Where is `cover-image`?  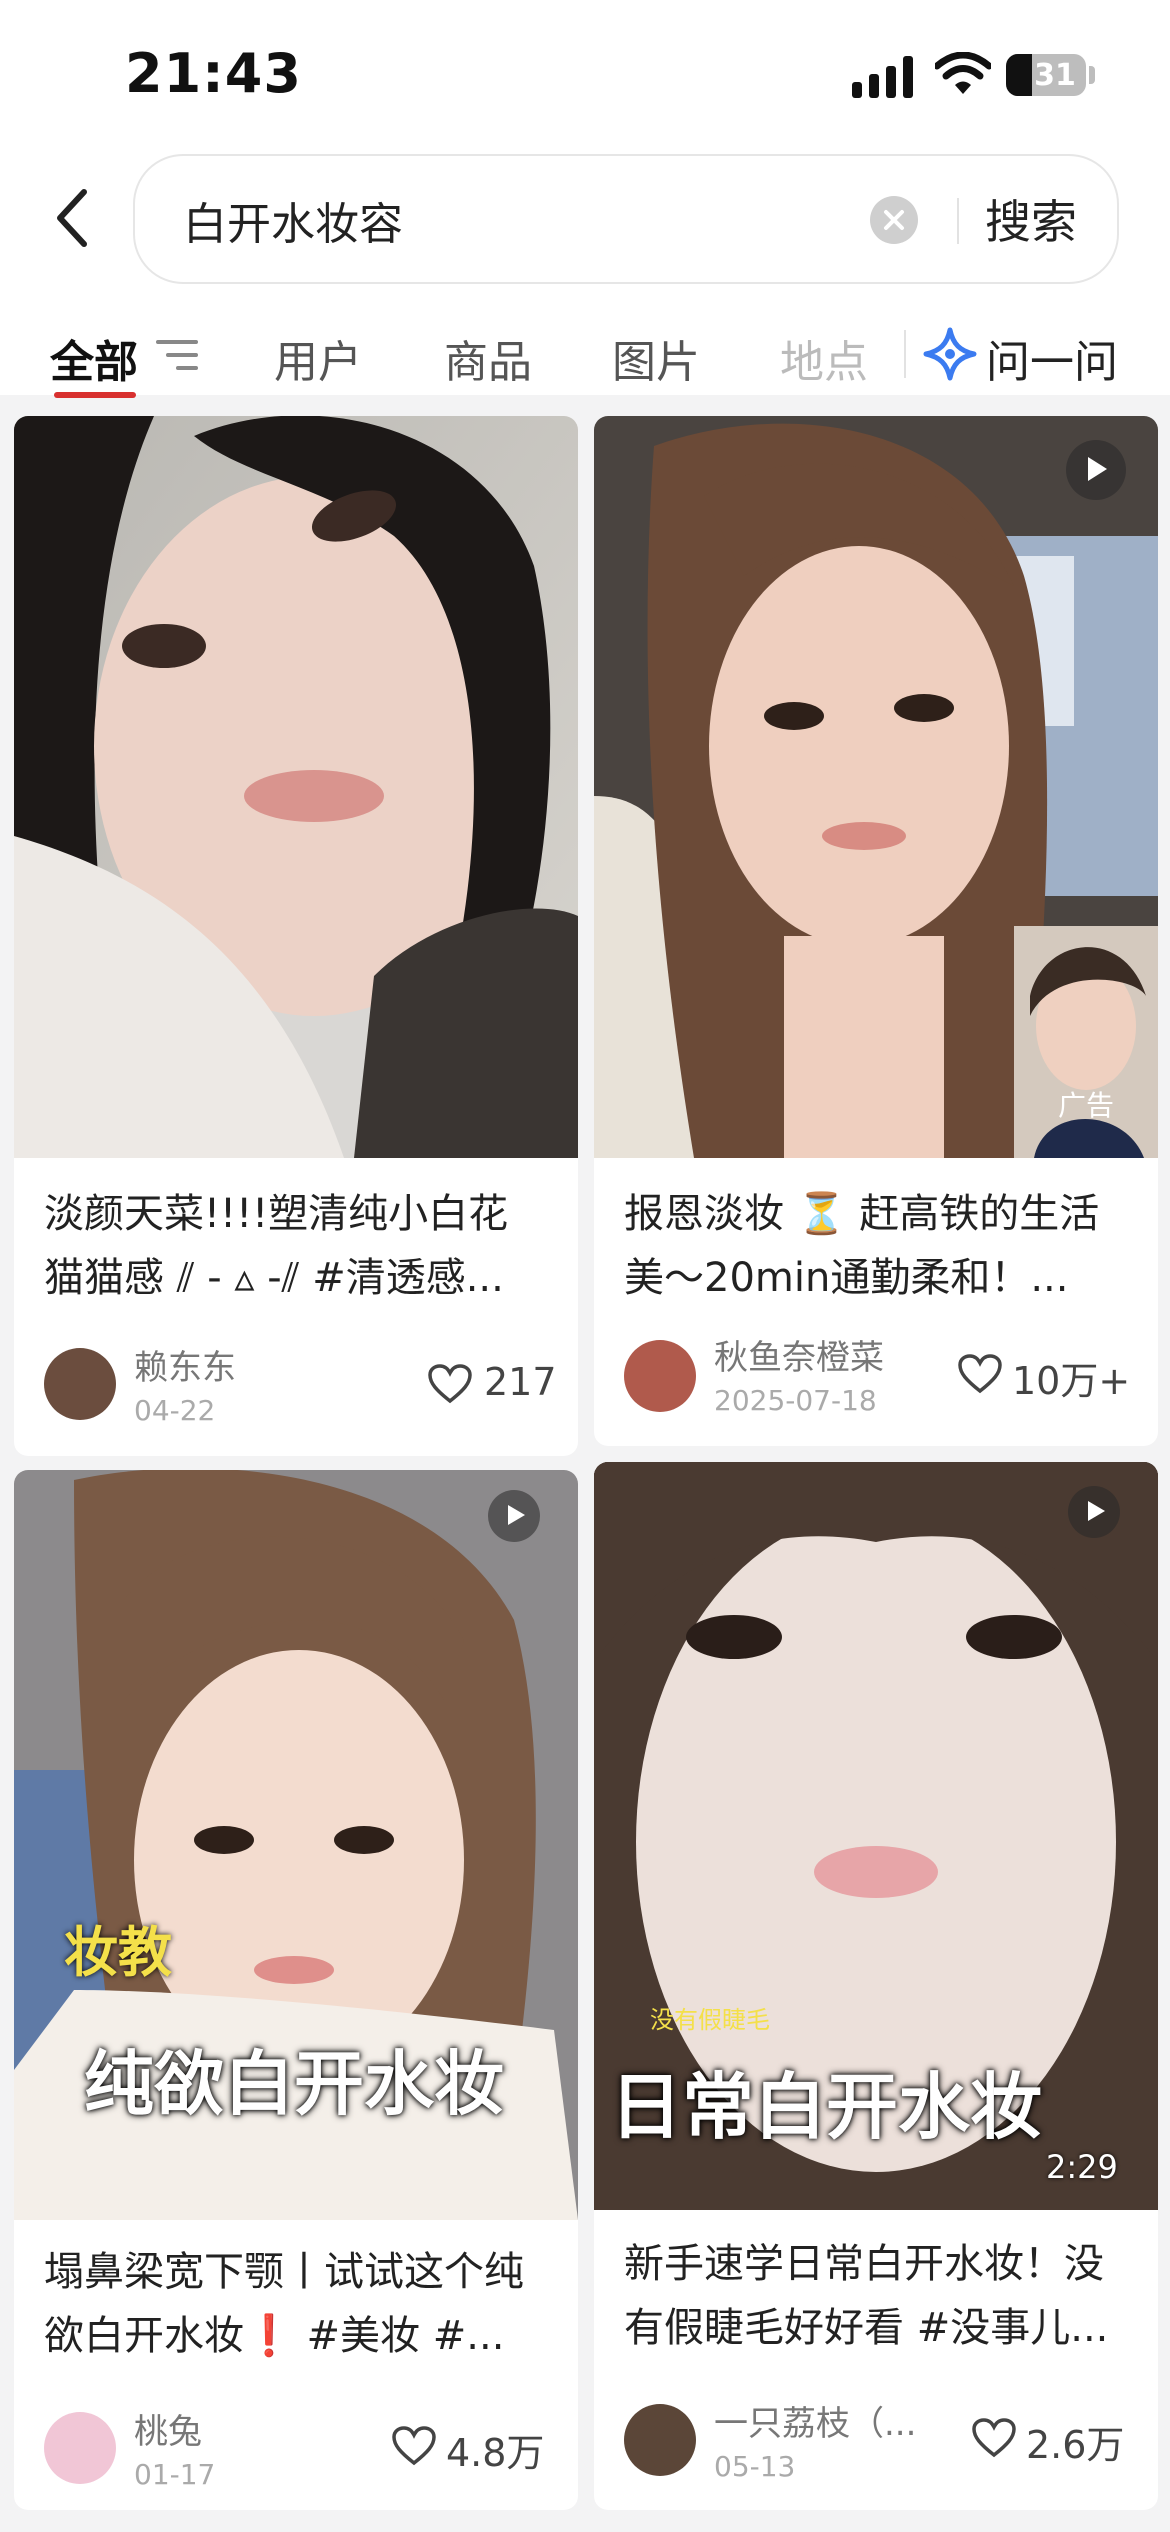 cover-image is located at coordinates (296, 787).